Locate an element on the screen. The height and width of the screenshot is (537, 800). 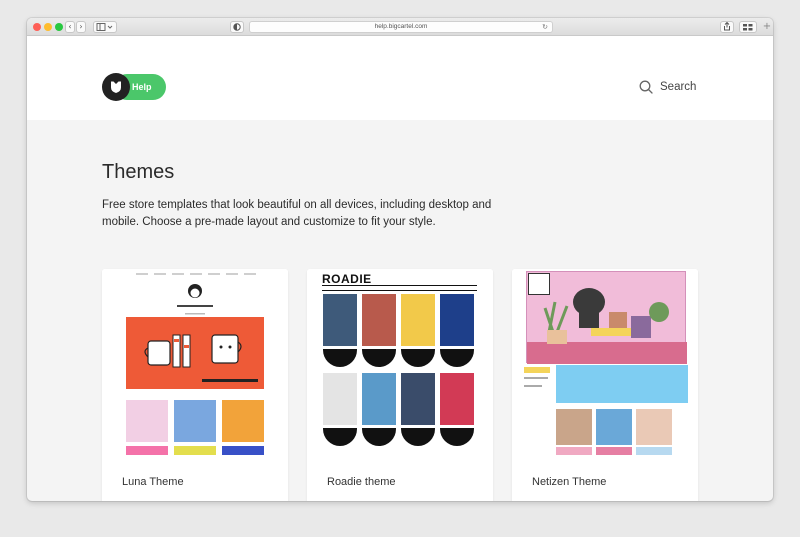
forward-button: › is located at coordinates (81, 27).